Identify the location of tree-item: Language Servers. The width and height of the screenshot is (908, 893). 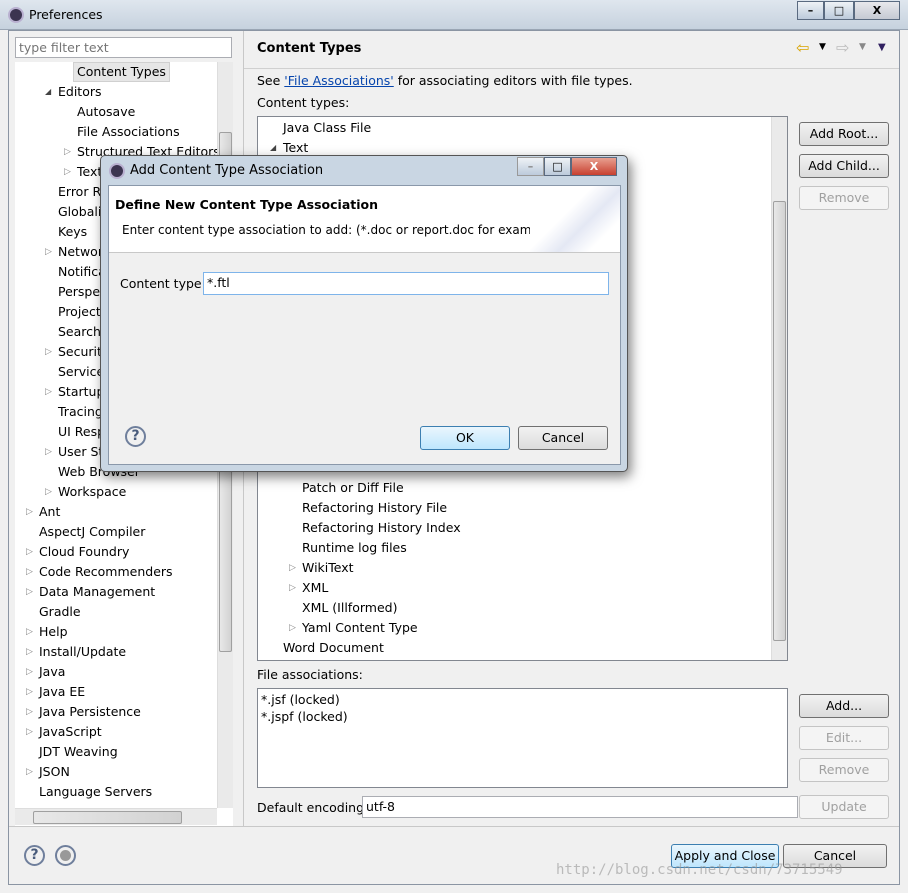
(95, 792).